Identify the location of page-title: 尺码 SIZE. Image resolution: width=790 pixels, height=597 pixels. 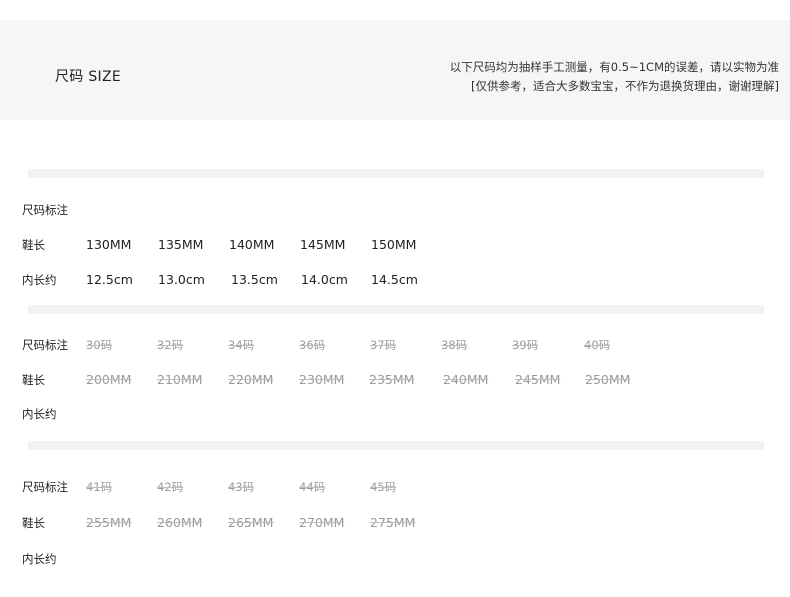
(88, 77).